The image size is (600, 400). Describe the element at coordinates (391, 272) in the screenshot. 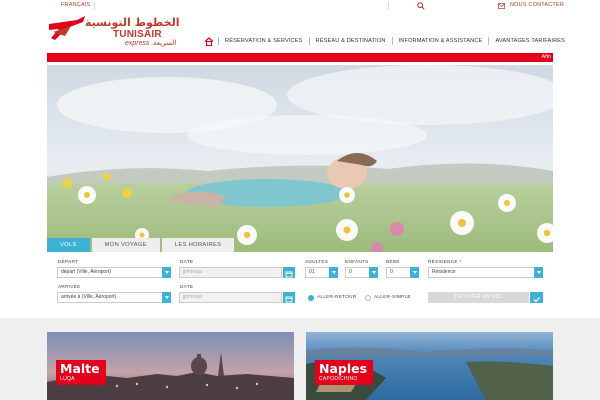

I see `bebe-value: 0` at that location.